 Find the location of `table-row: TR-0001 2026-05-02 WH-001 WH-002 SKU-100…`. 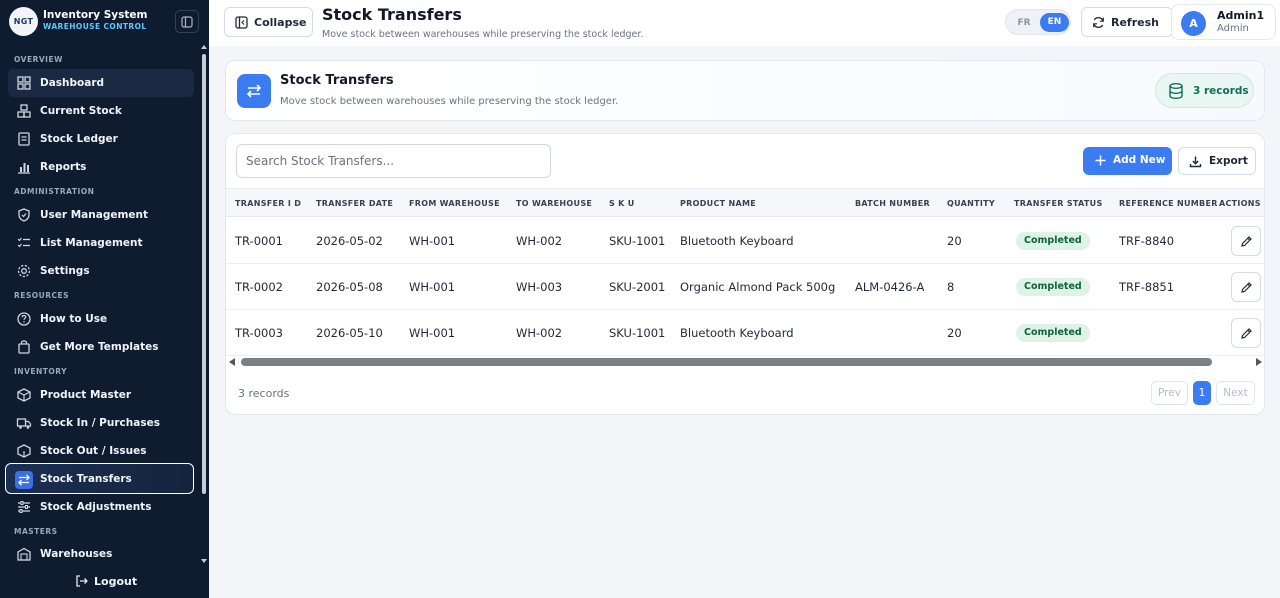

table-row: TR-0001 2026-05-02 WH-001 WH-002 SKU-100… is located at coordinates (745, 241).